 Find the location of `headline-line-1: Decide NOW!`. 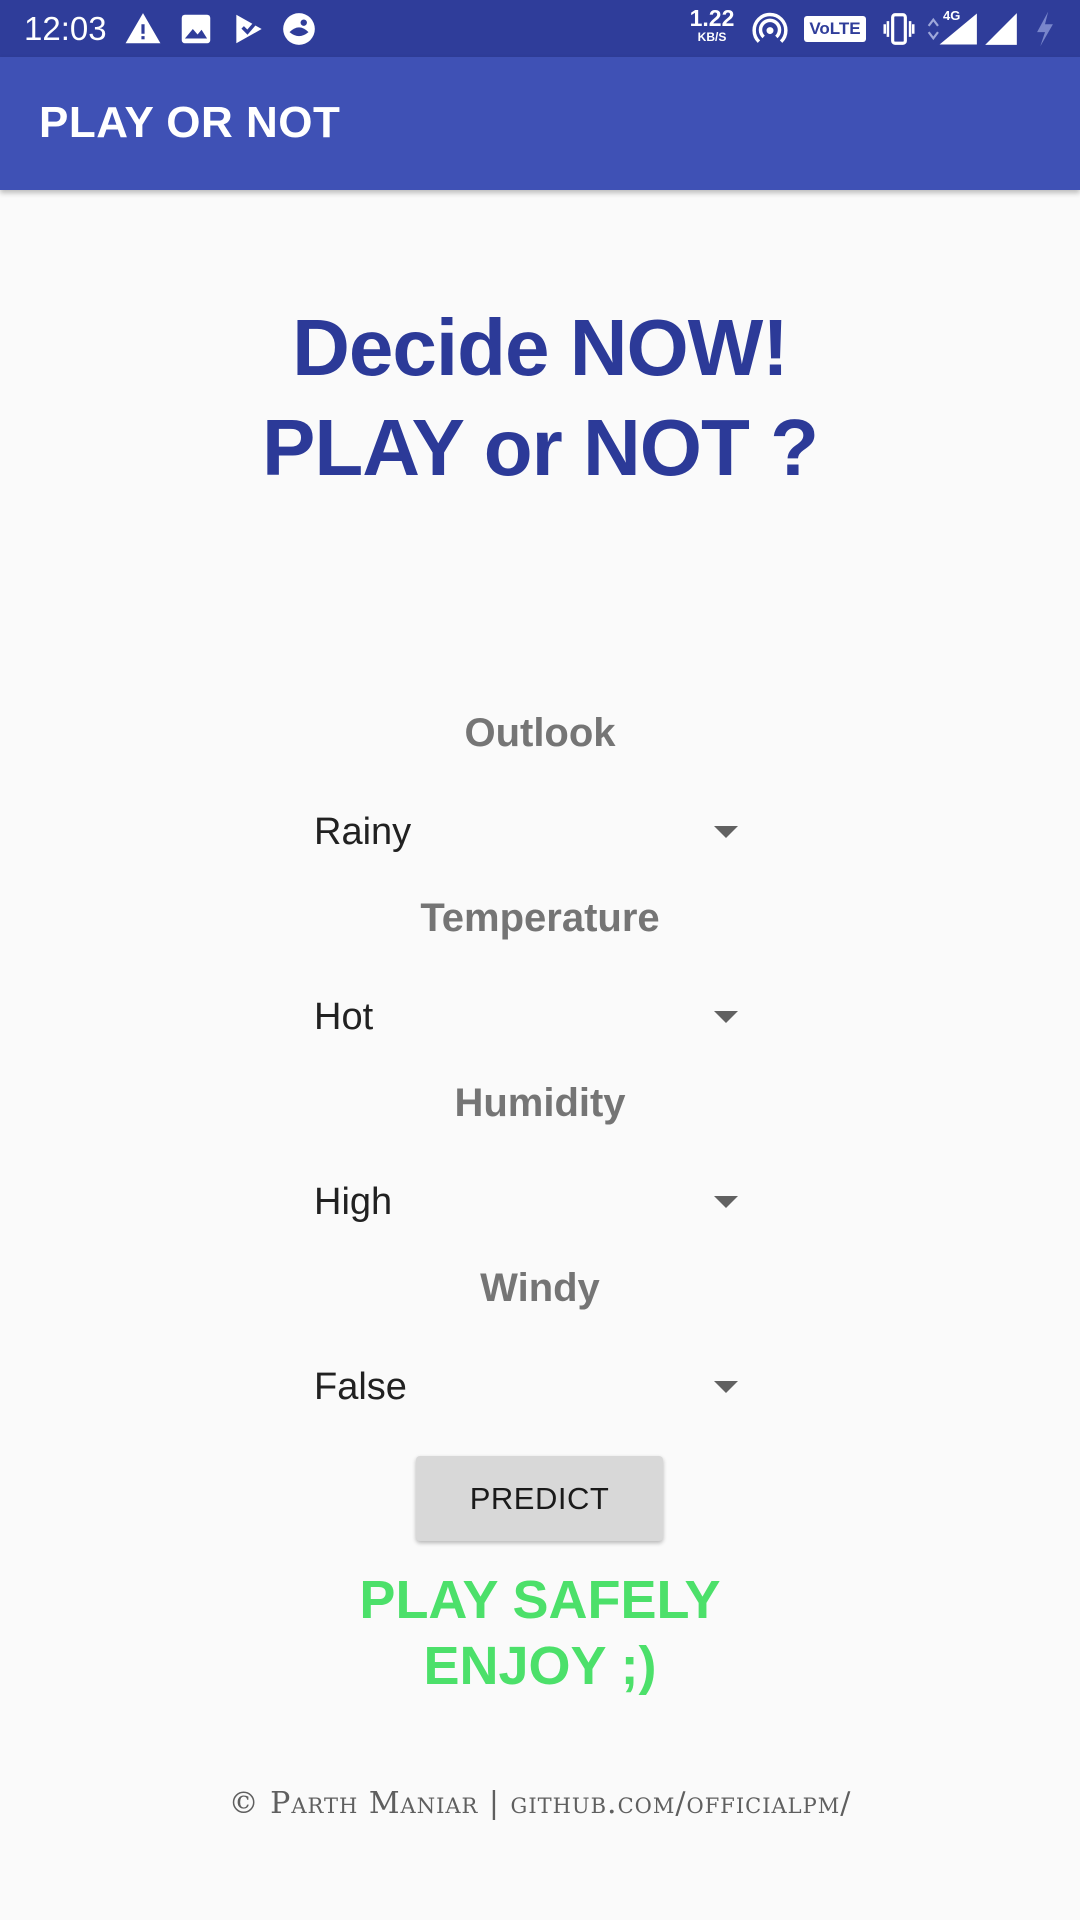

headline-line-1: Decide NOW! is located at coordinates (540, 347).